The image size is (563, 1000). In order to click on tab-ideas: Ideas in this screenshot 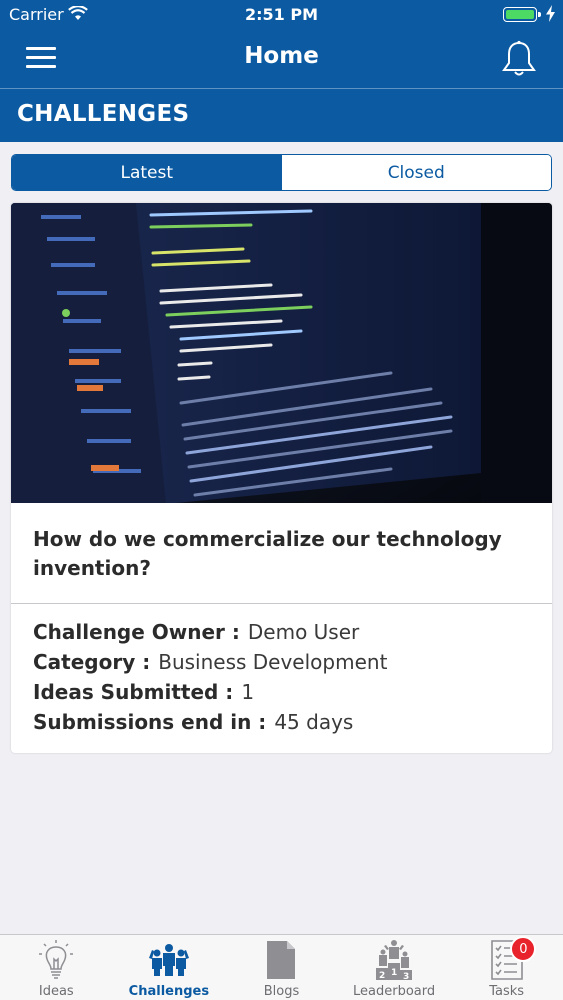, I will do `click(56, 967)`.